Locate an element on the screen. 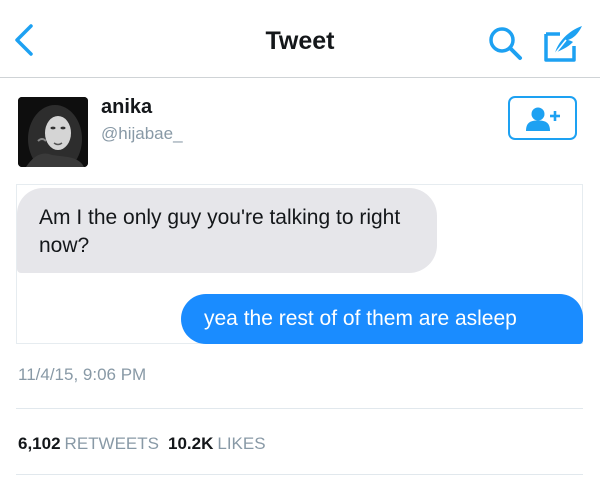 The image size is (600, 483). search-button is located at coordinates (506, 44).